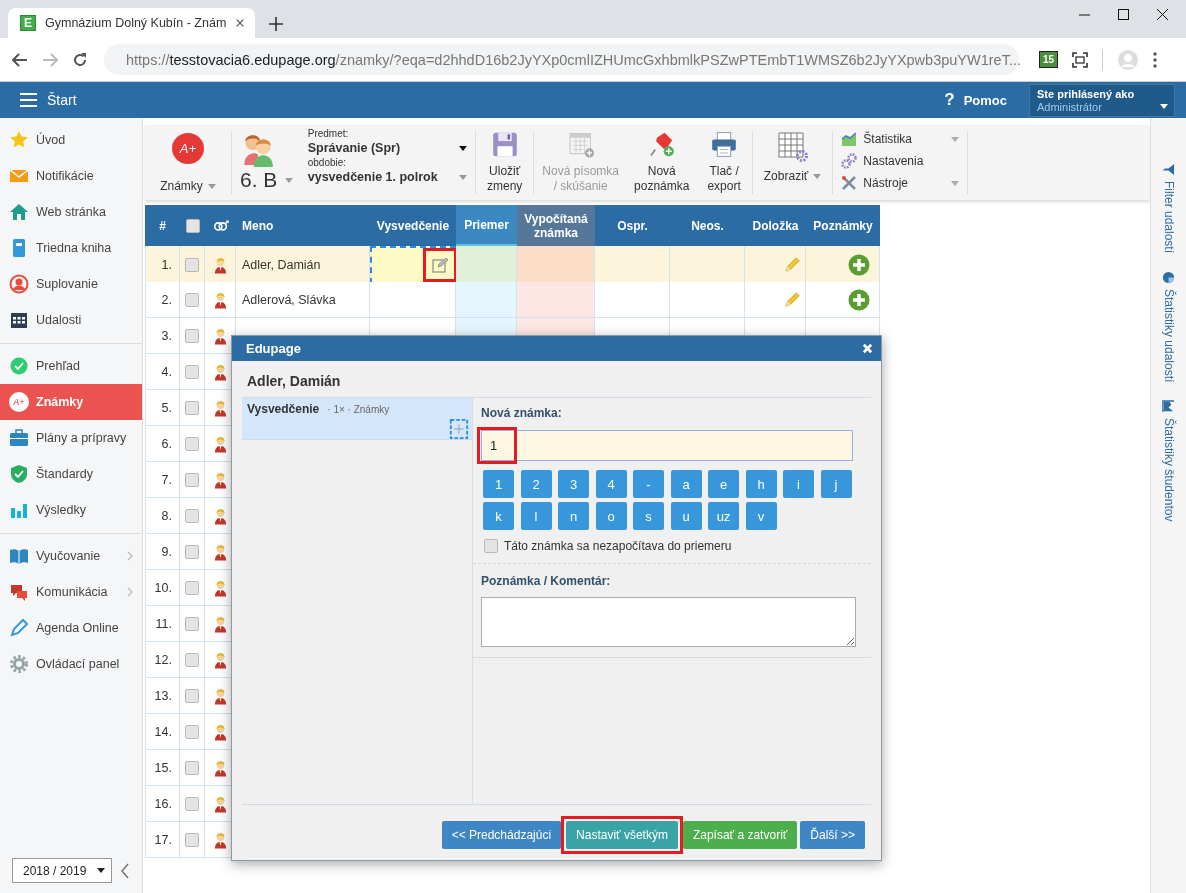  Describe the element at coordinates (413, 265) in the screenshot. I see `grade-cell` at that location.